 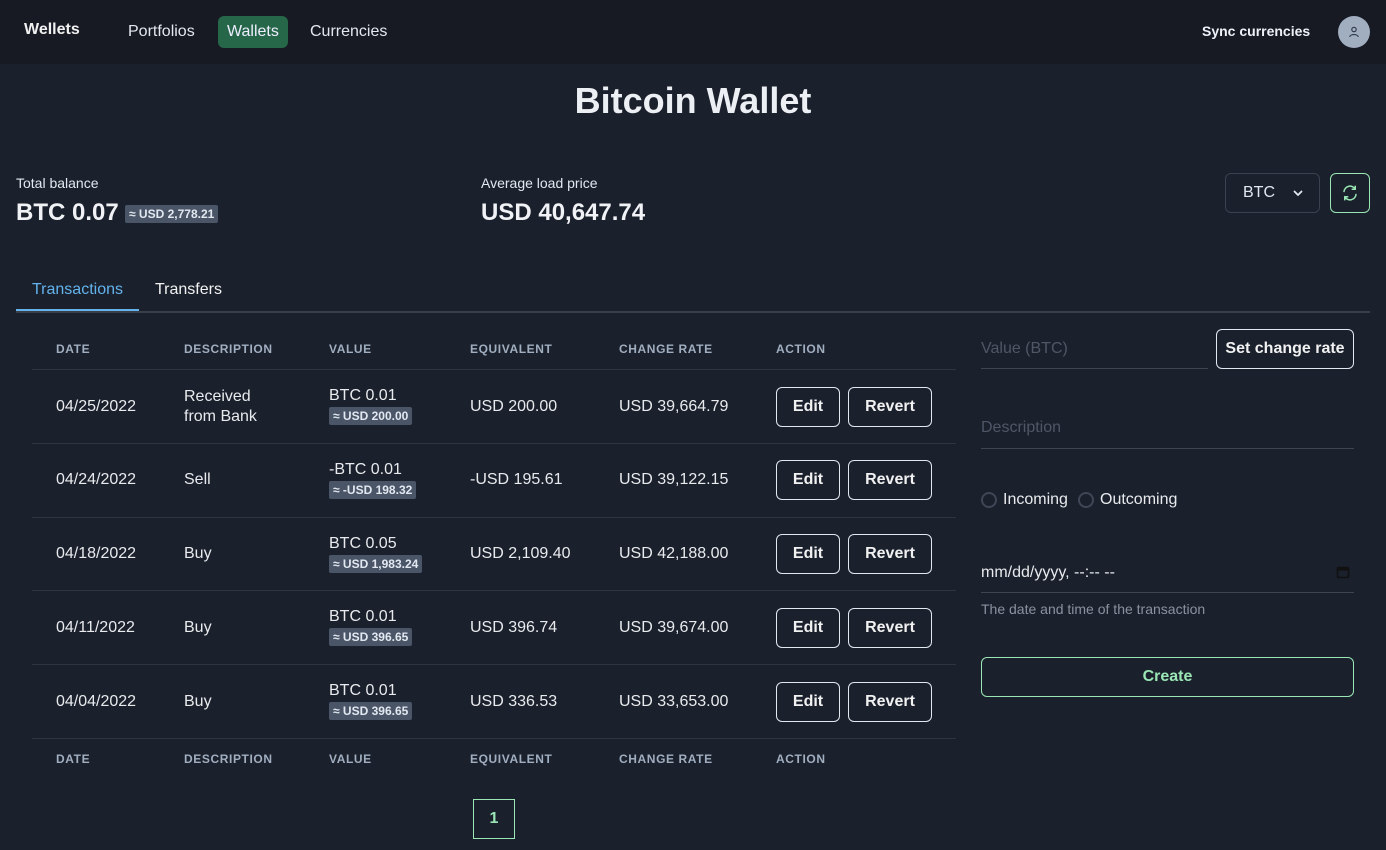 I want to click on set-change-rate-button: Set change rate, so click(x=1285, y=349).